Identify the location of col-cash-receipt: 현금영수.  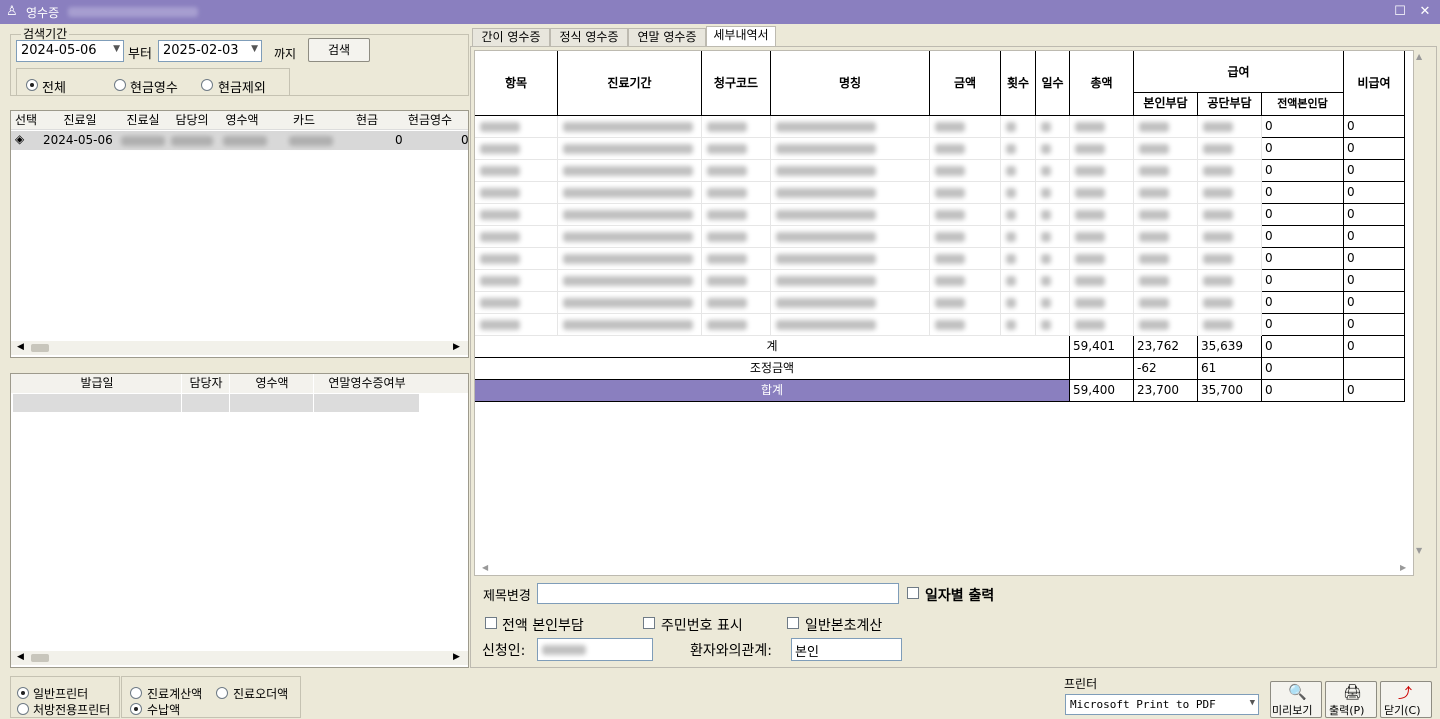
(430, 120).